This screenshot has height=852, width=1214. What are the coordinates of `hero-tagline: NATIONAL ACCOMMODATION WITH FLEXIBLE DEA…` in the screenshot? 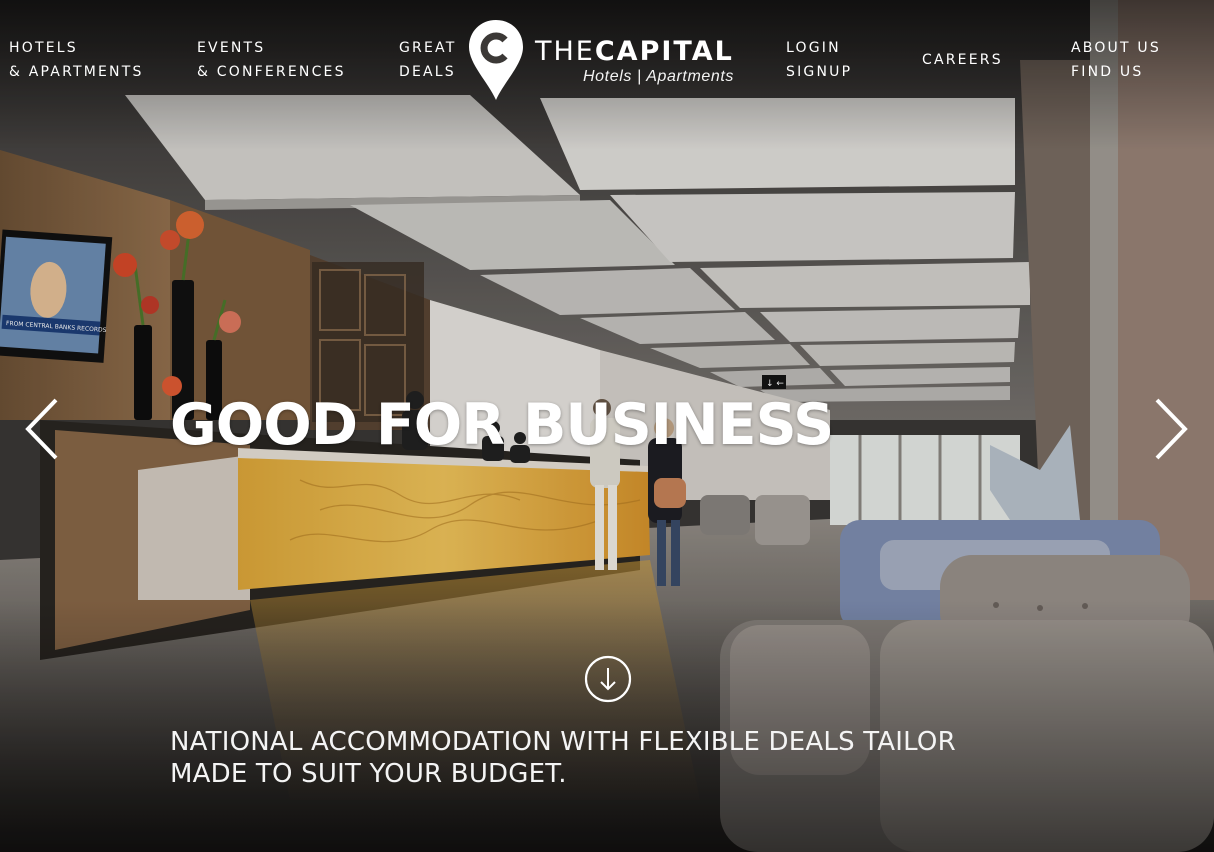 It's located at (620, 758).